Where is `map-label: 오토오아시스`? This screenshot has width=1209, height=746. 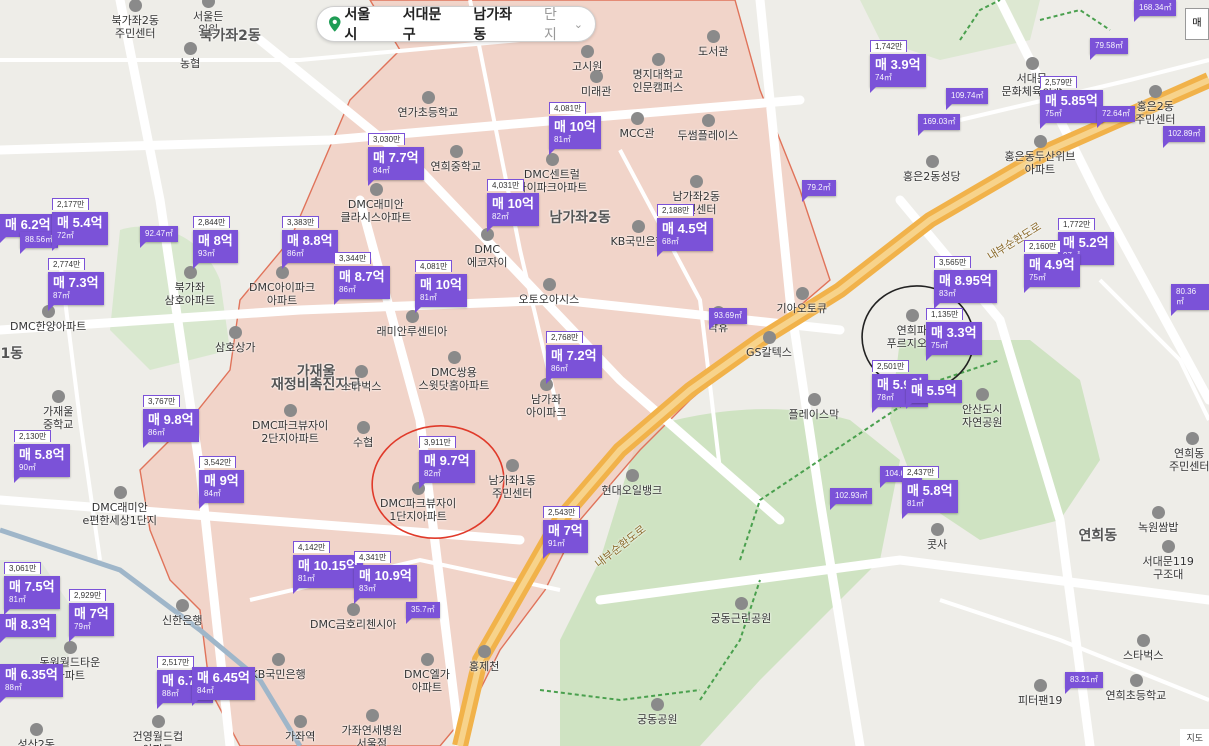 map-label: 오토오아시스 is located at coordinates (549, 299).